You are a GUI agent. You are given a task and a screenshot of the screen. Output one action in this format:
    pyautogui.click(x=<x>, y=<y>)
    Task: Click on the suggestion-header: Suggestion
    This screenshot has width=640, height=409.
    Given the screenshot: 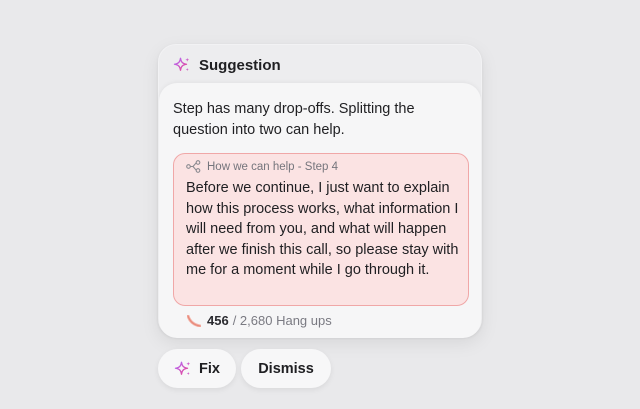 What is the action you would take?
    pyautogui.click(x=320, y=65)
    